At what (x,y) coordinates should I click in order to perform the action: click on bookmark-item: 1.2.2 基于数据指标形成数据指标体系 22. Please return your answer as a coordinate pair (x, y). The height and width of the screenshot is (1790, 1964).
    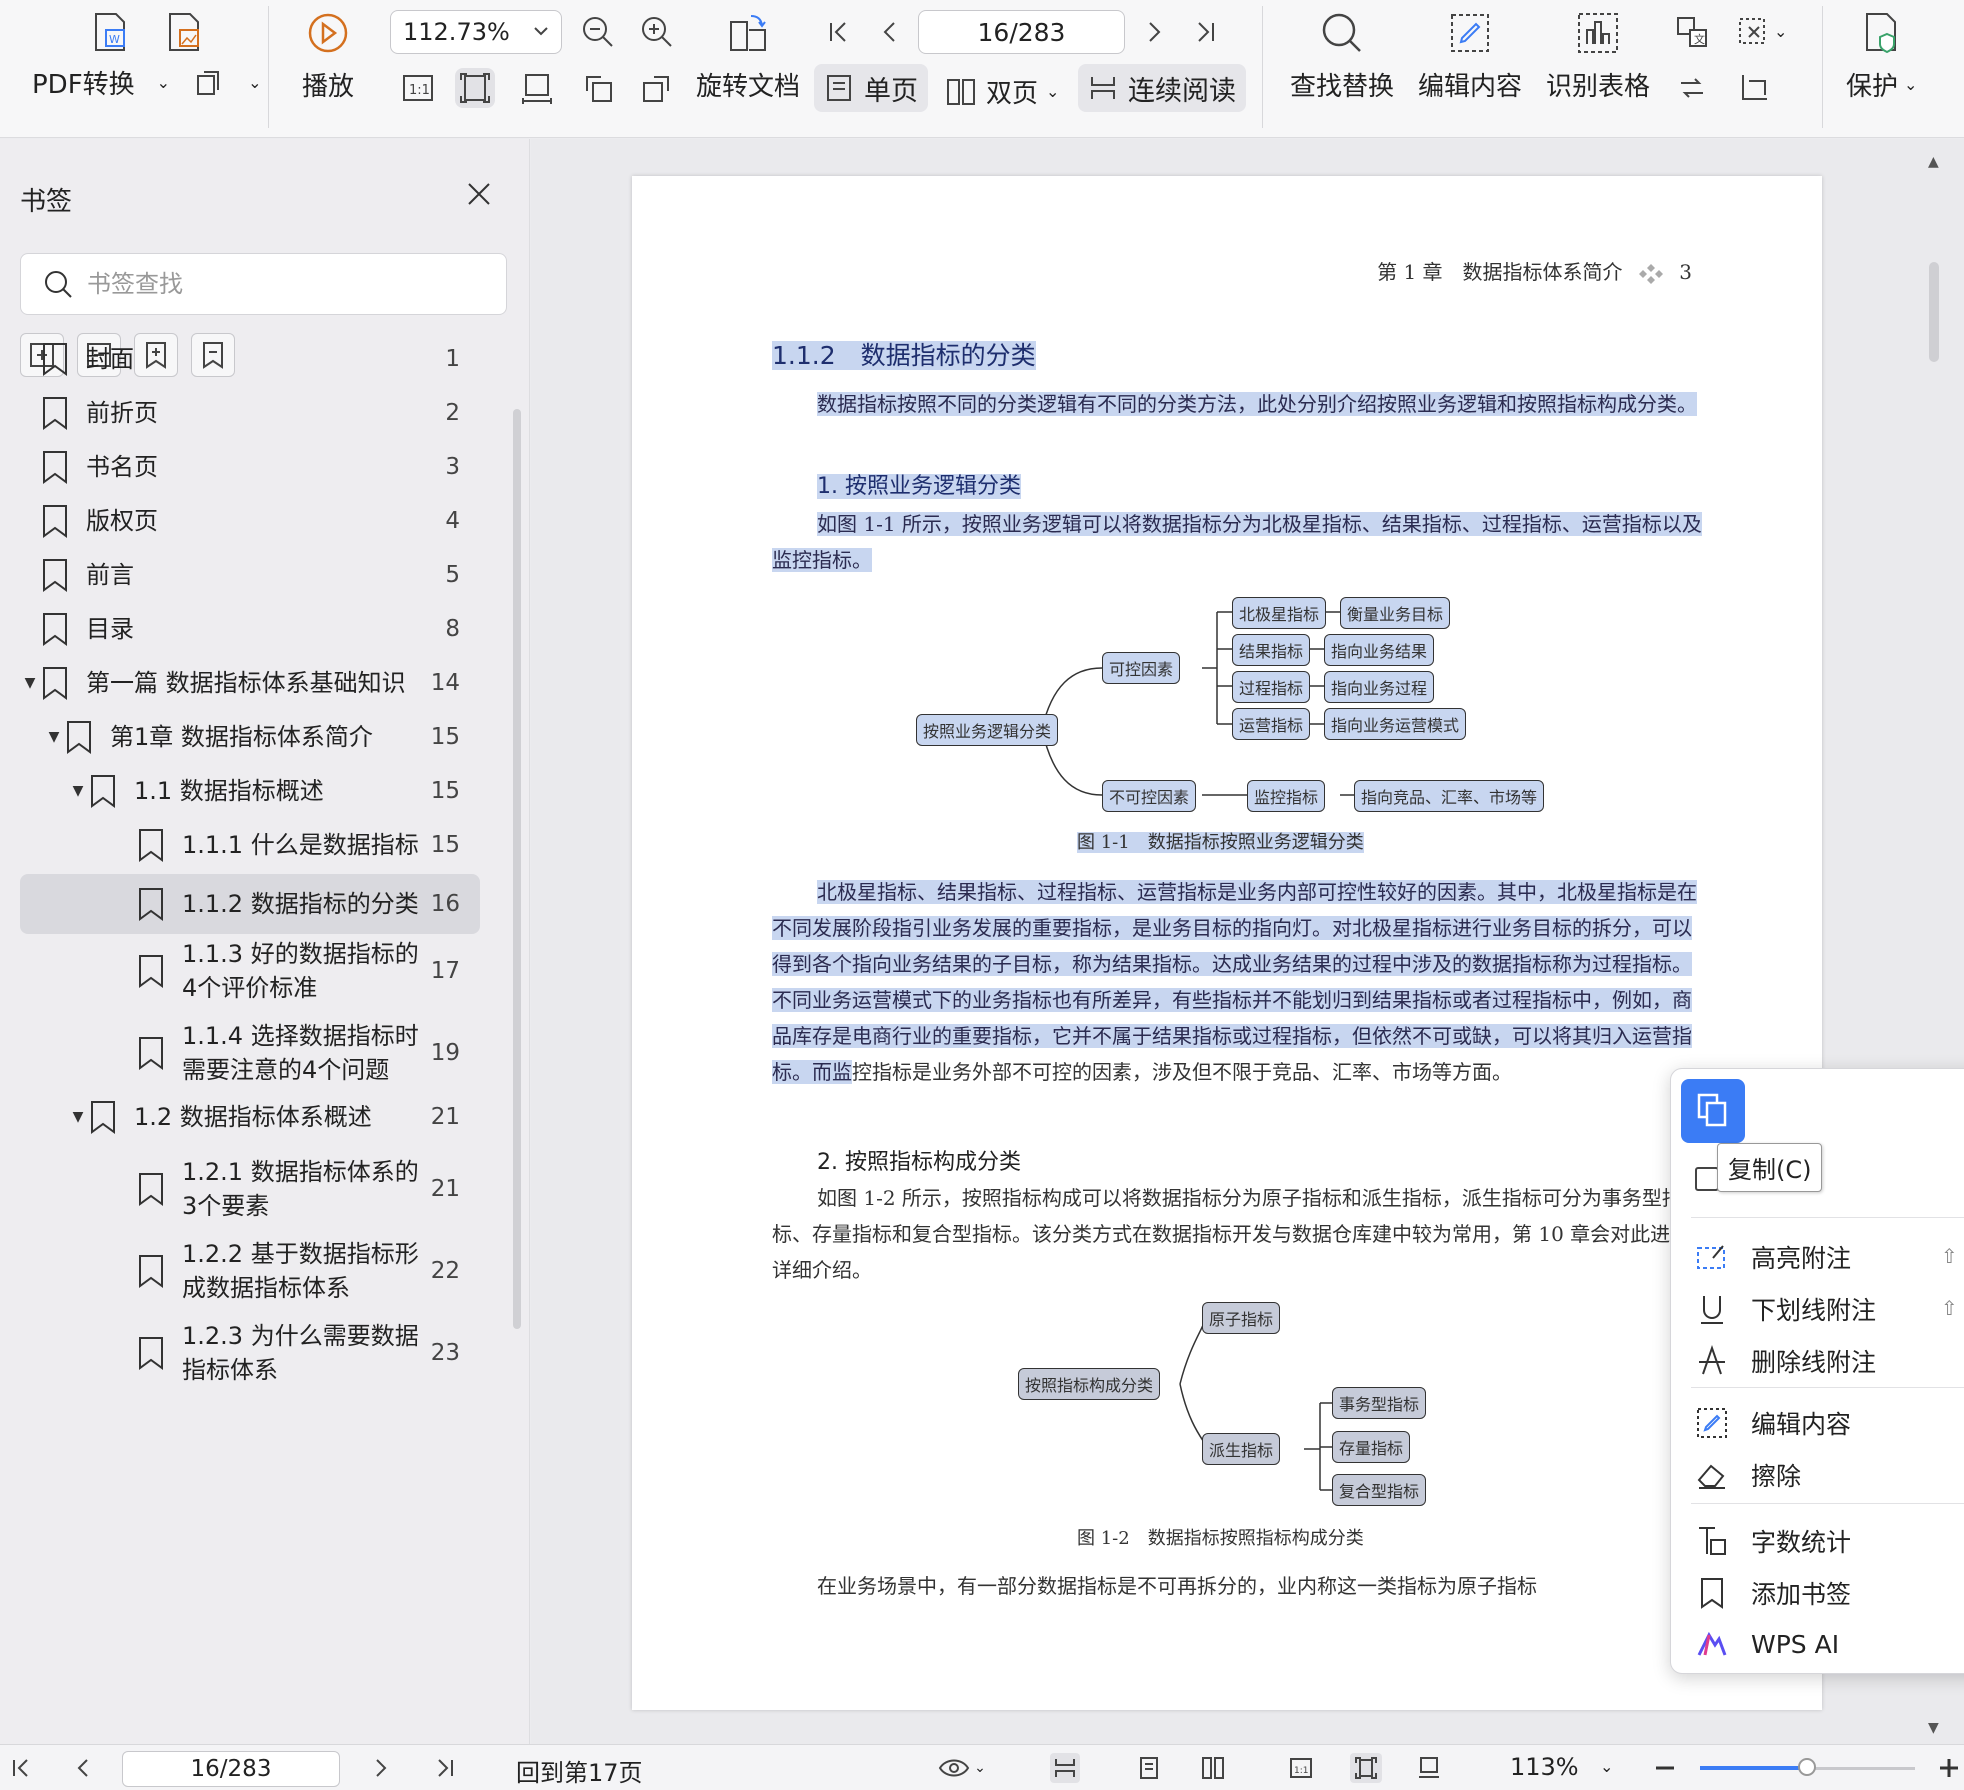
    Looking at the image, I should click on (250, 1271).